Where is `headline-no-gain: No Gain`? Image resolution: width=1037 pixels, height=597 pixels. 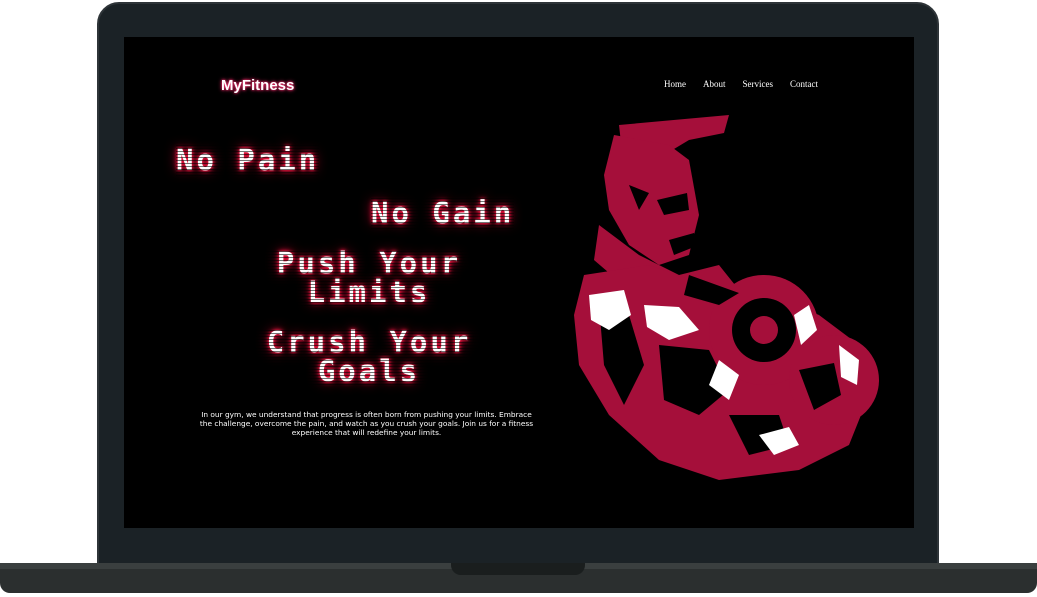 headline-no-gain: No Gain is located at coordinates (443, 213).